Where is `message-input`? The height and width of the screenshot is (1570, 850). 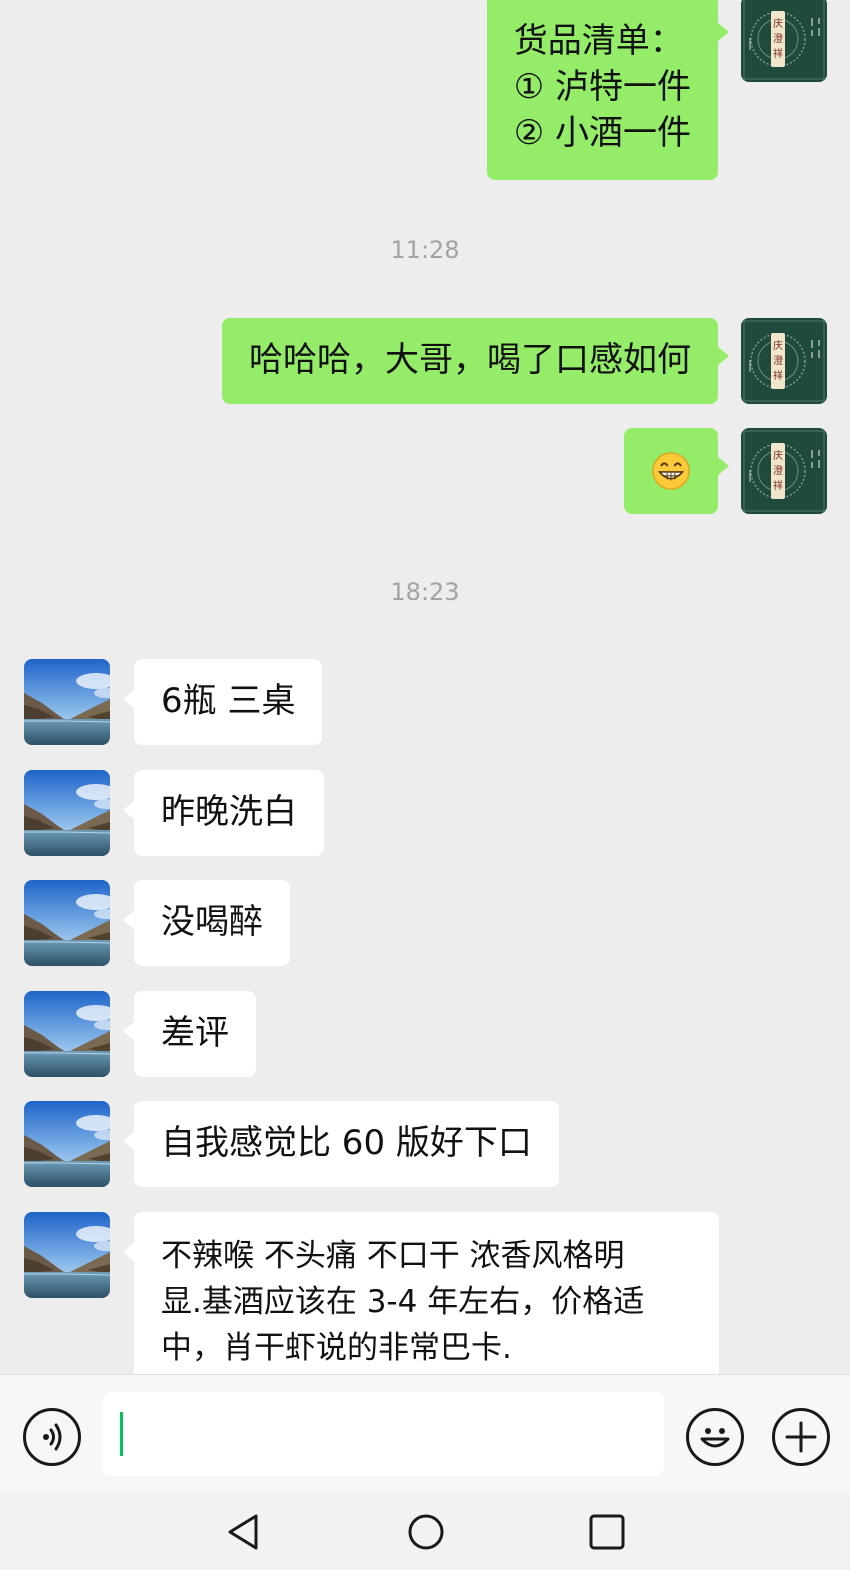
message-input is located at coordinates (383, 1434).